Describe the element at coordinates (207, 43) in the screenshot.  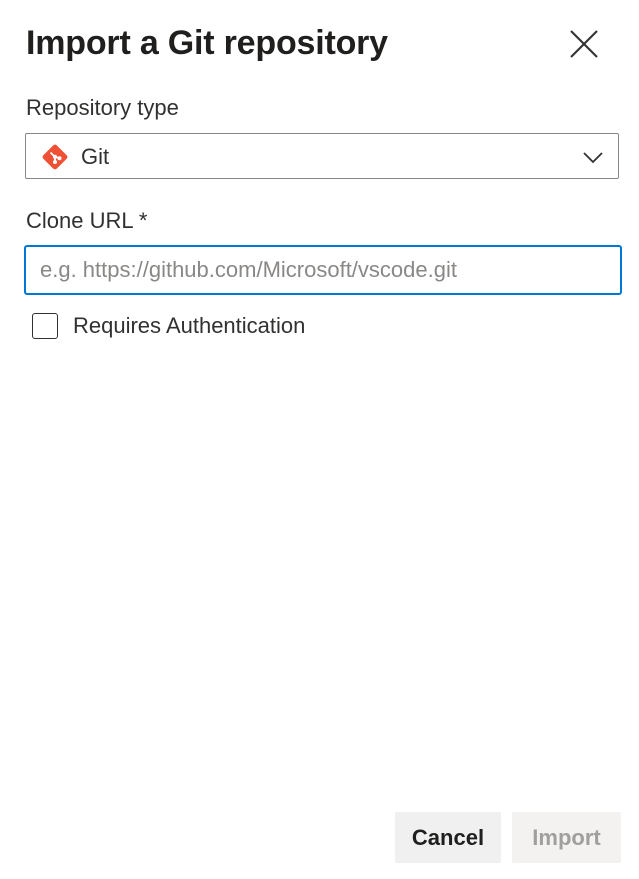
I see `dialog-title: Import a Git repository` at that location.